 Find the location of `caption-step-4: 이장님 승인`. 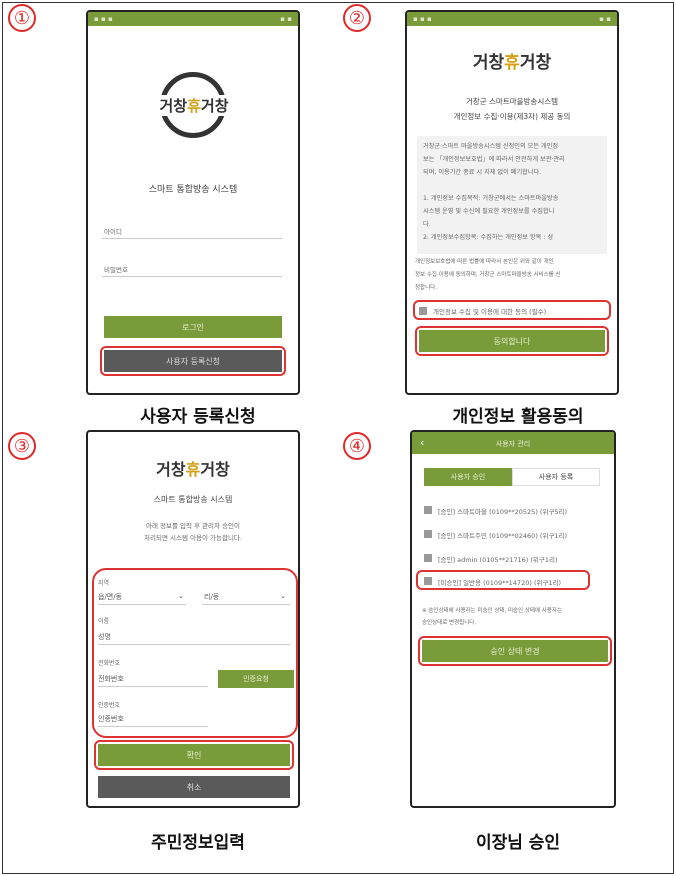

caption-step-4: 이장님 승인 is located at coordinates (518, 843).